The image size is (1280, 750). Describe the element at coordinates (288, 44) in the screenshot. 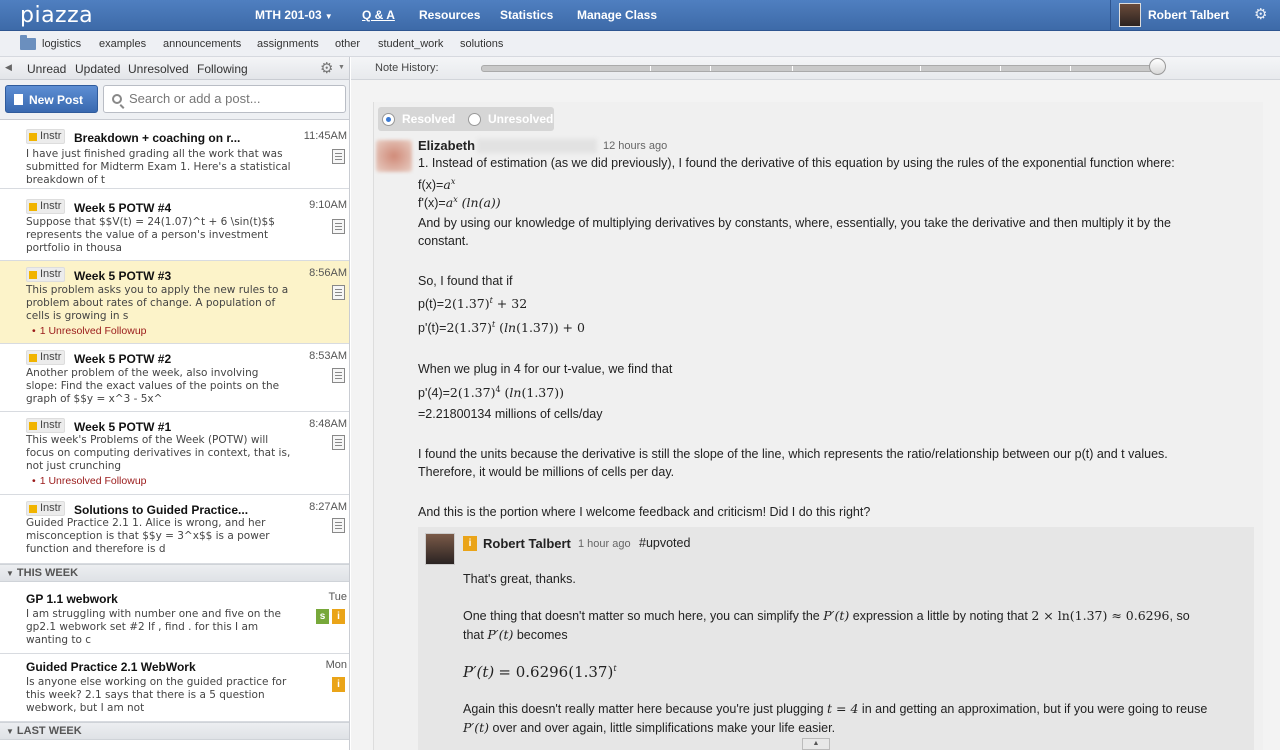

I see `folder-assignments: assignments` at that location.